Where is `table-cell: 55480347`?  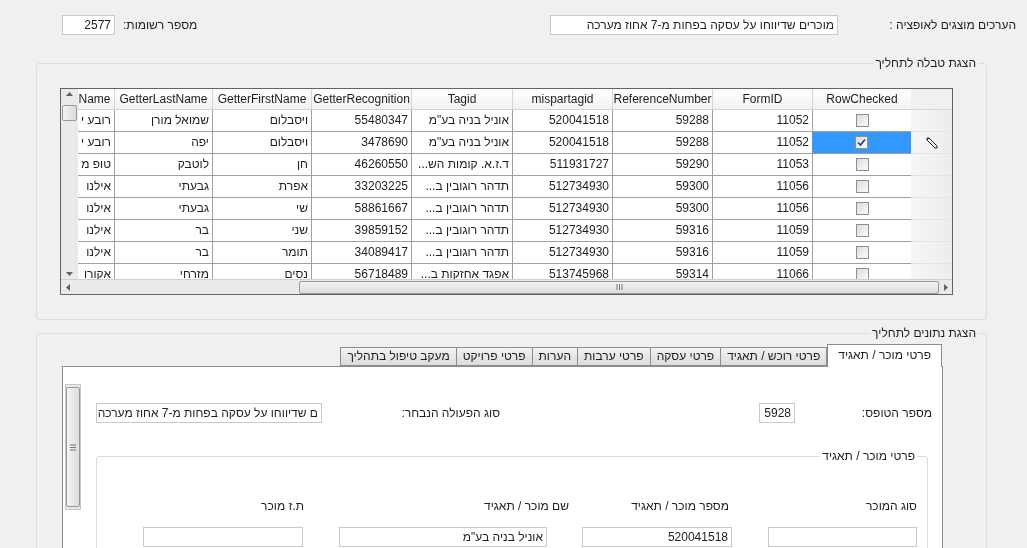
table-cell: 55480347 is located at coordinates (361, 121).